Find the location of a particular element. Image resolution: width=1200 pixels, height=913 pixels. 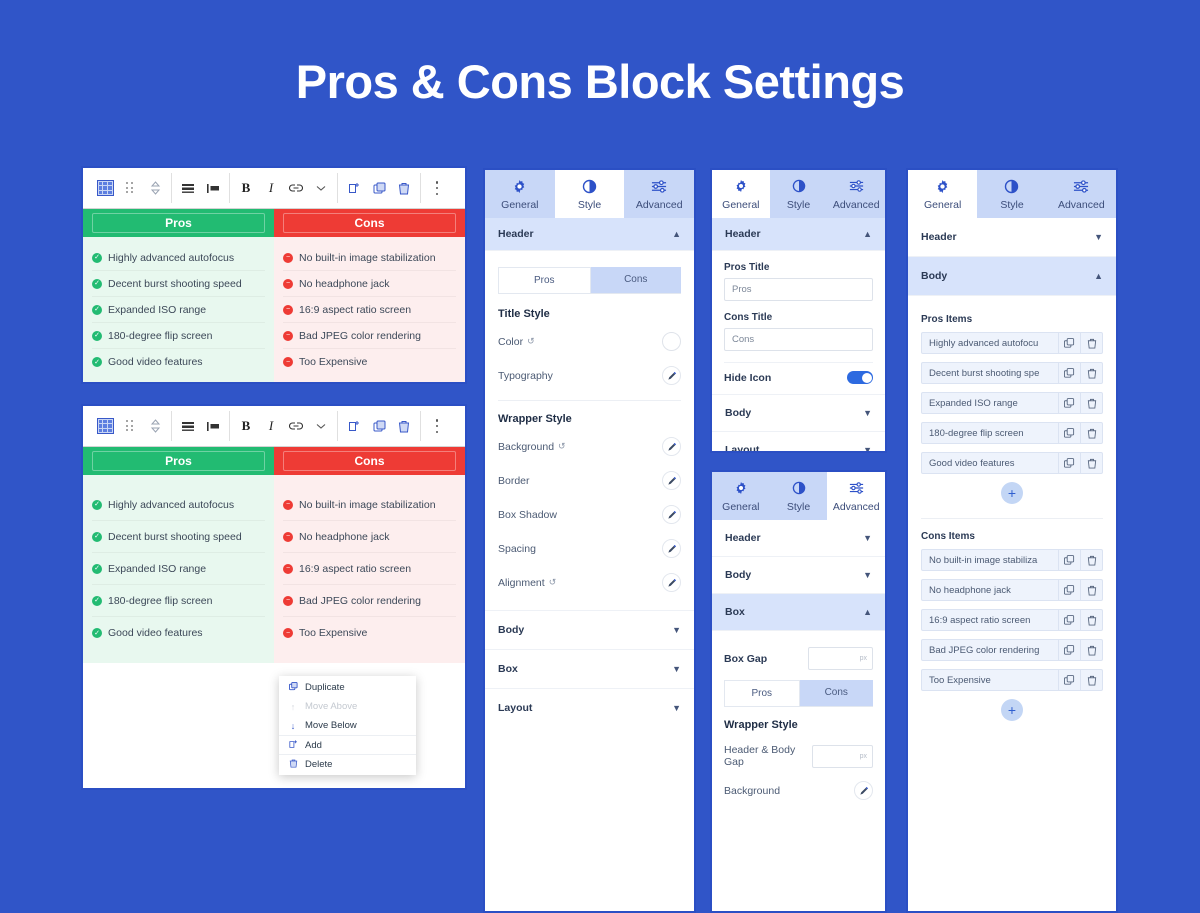

align-left-icon is located at coordinates (213, 426).